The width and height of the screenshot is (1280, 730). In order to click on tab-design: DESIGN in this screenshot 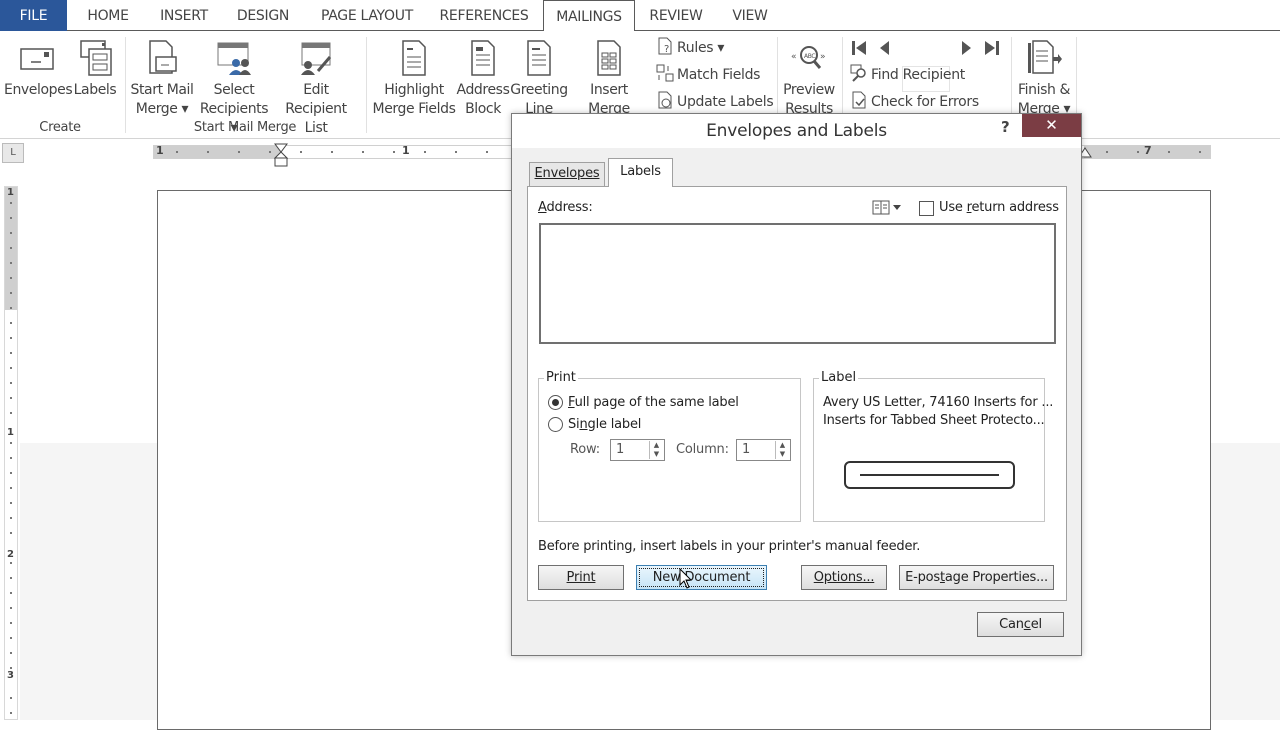, I will do `click(263, 15)`.